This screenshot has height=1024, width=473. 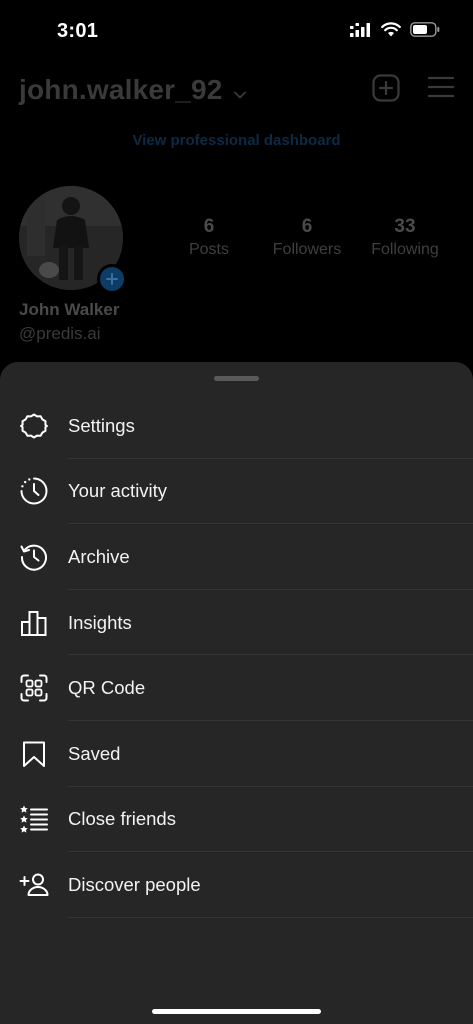 I want to click on profile-header: john.walker_92, so click(x=237, y=90).